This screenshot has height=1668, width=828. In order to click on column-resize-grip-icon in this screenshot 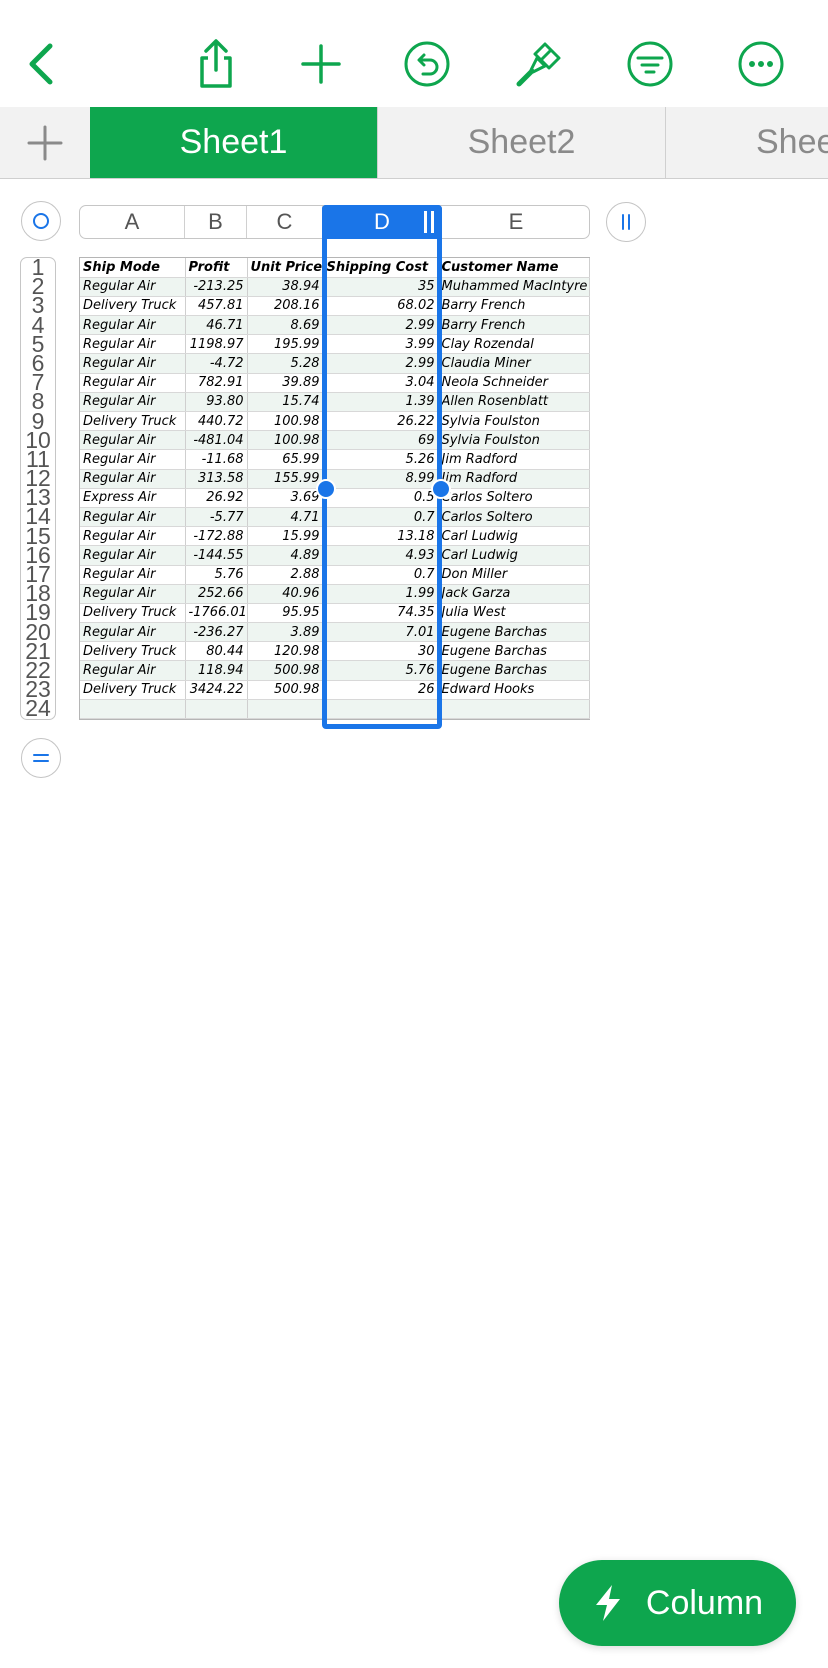, I will do `click(429, 222)`.